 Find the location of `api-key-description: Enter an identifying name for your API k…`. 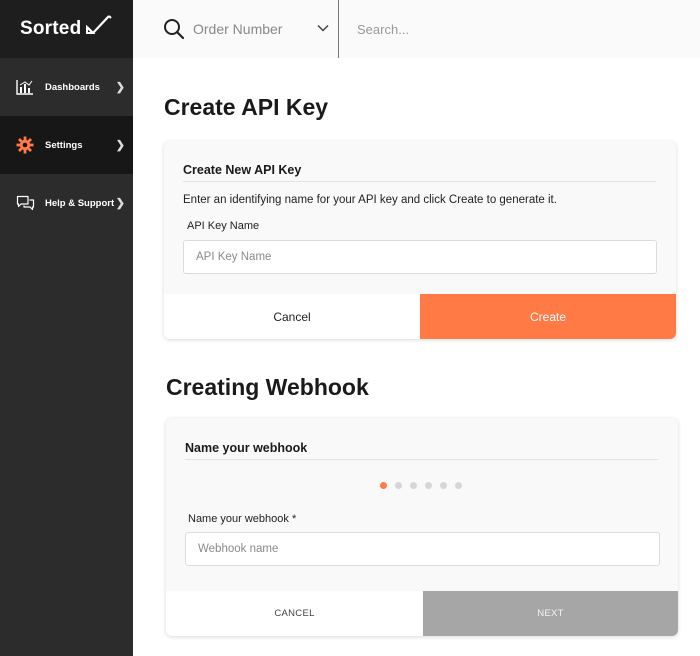

api-key-description: Enter an identifying name for your API k… is located at coordinates (370, 200).